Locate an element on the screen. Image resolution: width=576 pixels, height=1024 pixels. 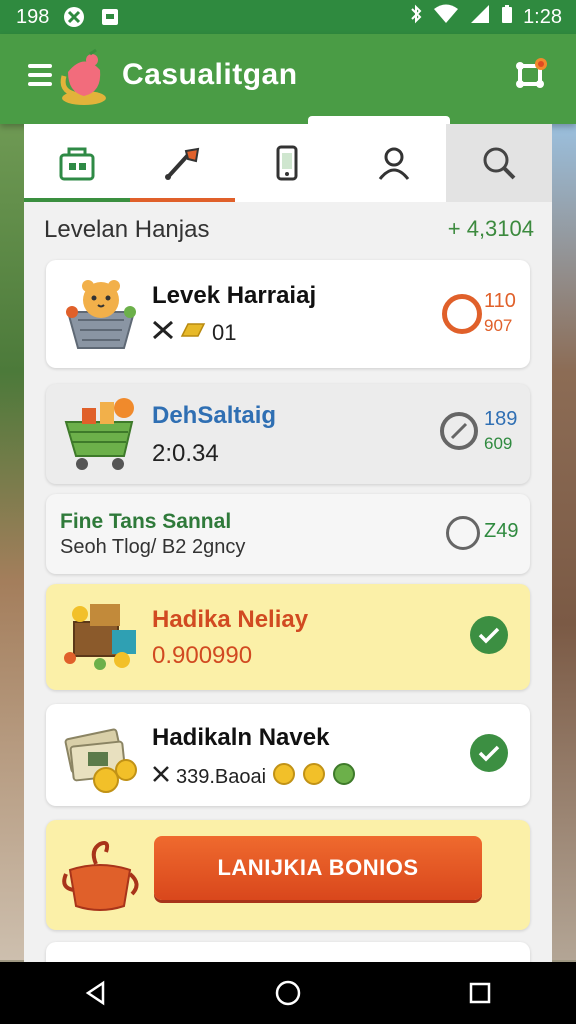
phone-icon is located at coordinates (287, 163).